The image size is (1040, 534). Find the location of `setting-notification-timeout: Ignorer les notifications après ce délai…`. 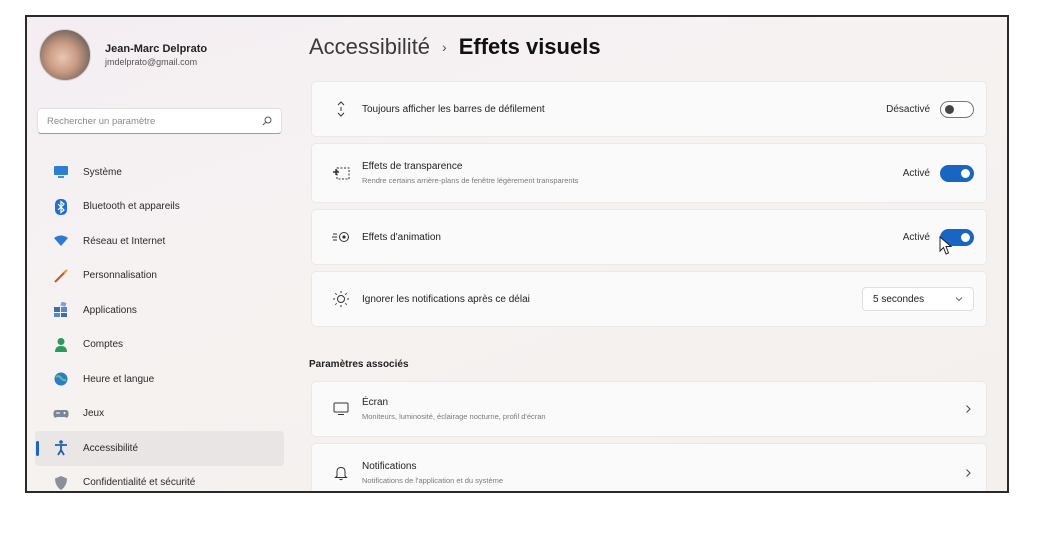

setting-notification-timeout: Ignorer les notifications après ce délai… is located at coordinates (649, 299).